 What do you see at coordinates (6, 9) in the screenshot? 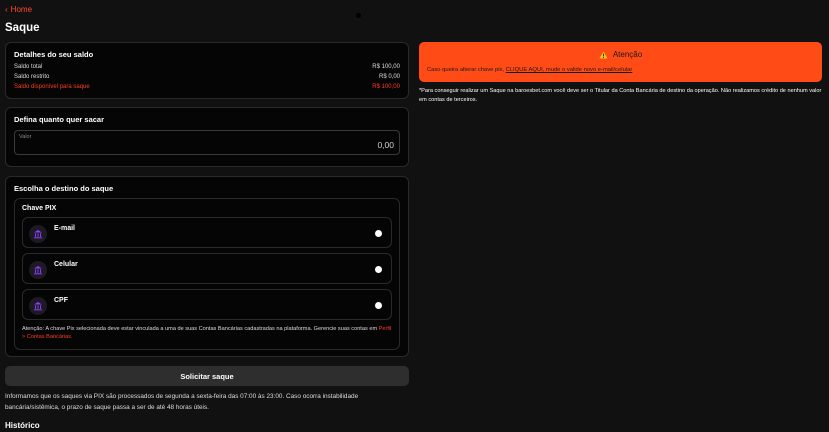
I see `chevron-left-icon: ‹` at bounding box center [6, 9].